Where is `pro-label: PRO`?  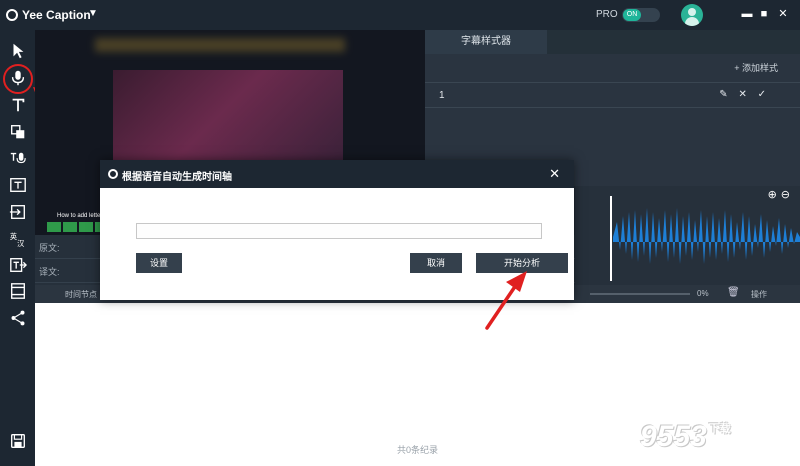
pro-label: PRO is located at coordinates (607, 14).